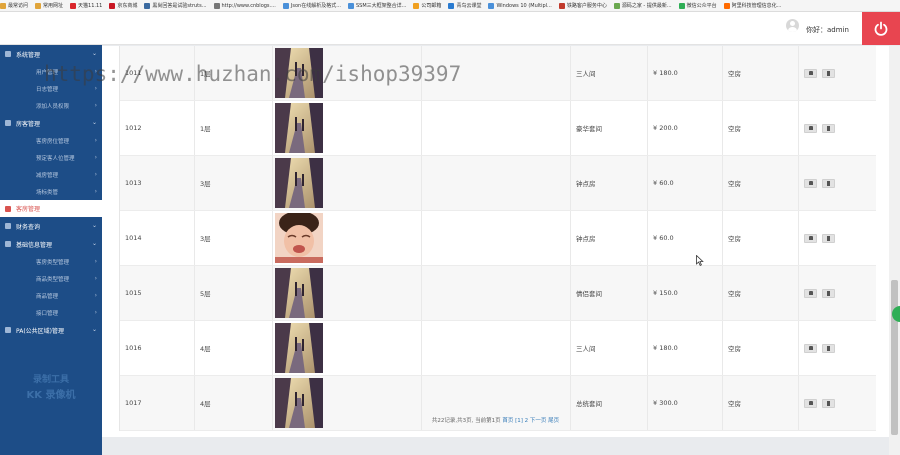  Describe the element at coordinates (234, 183) in the screenshot. I see `floor-cell: 3层` at that location.